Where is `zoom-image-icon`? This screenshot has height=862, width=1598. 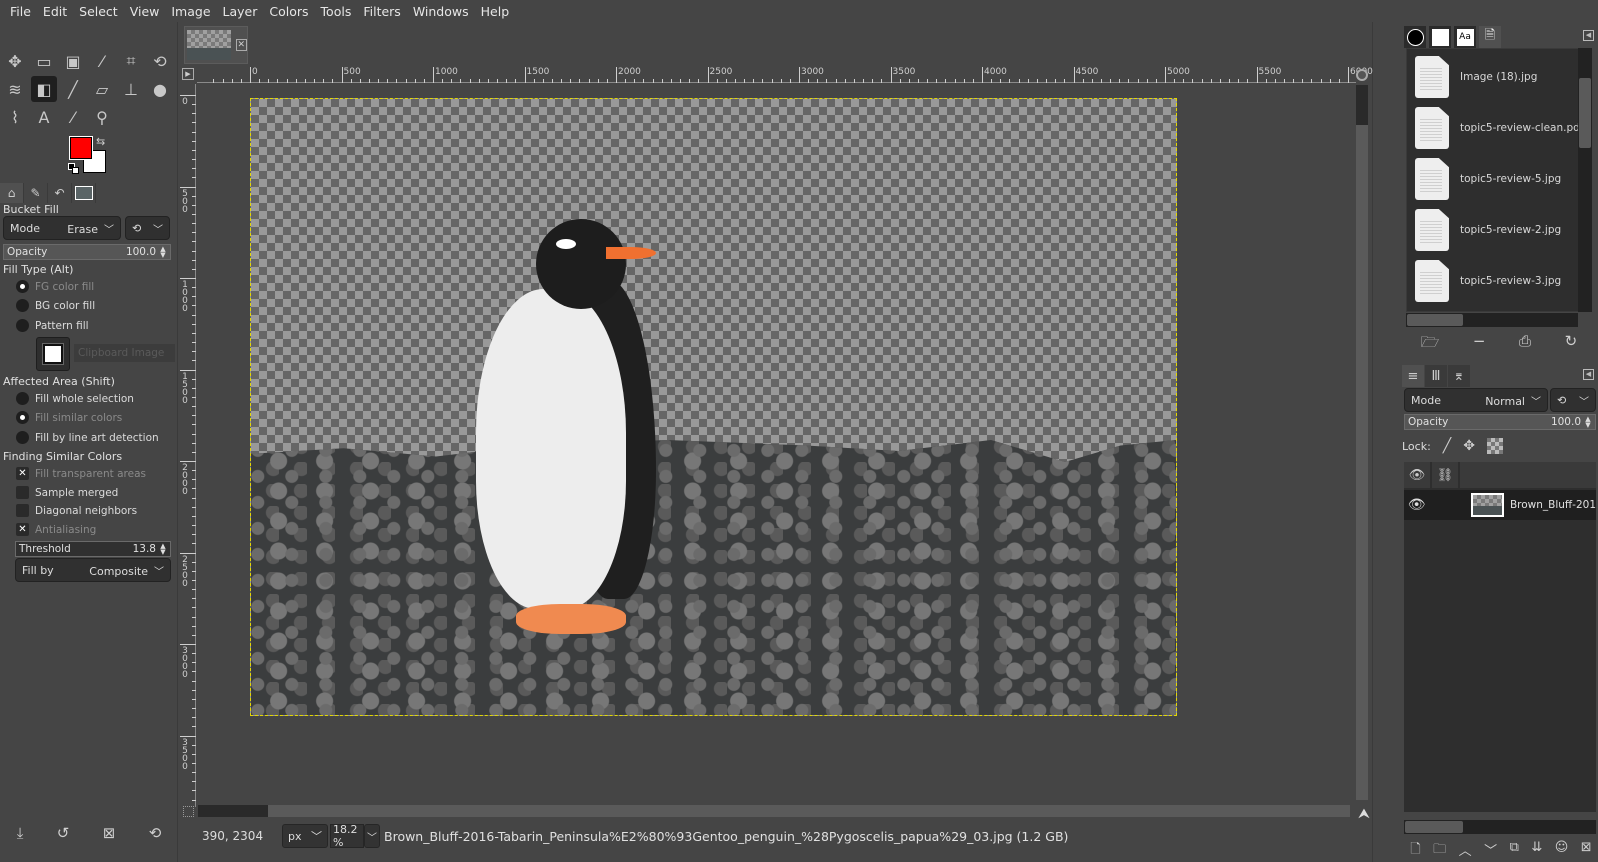 zoom-image-icon is located at coordinates (1362, 75).